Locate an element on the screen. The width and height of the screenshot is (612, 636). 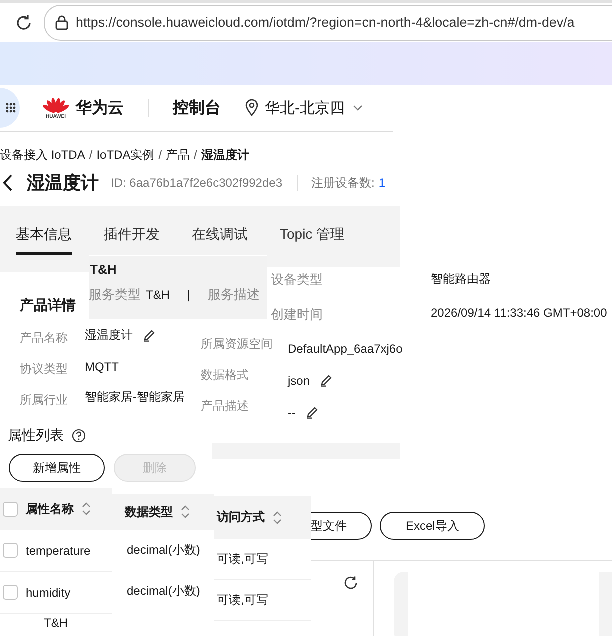
add-property-button: 新增属性 is located at coordinates (57, 468).